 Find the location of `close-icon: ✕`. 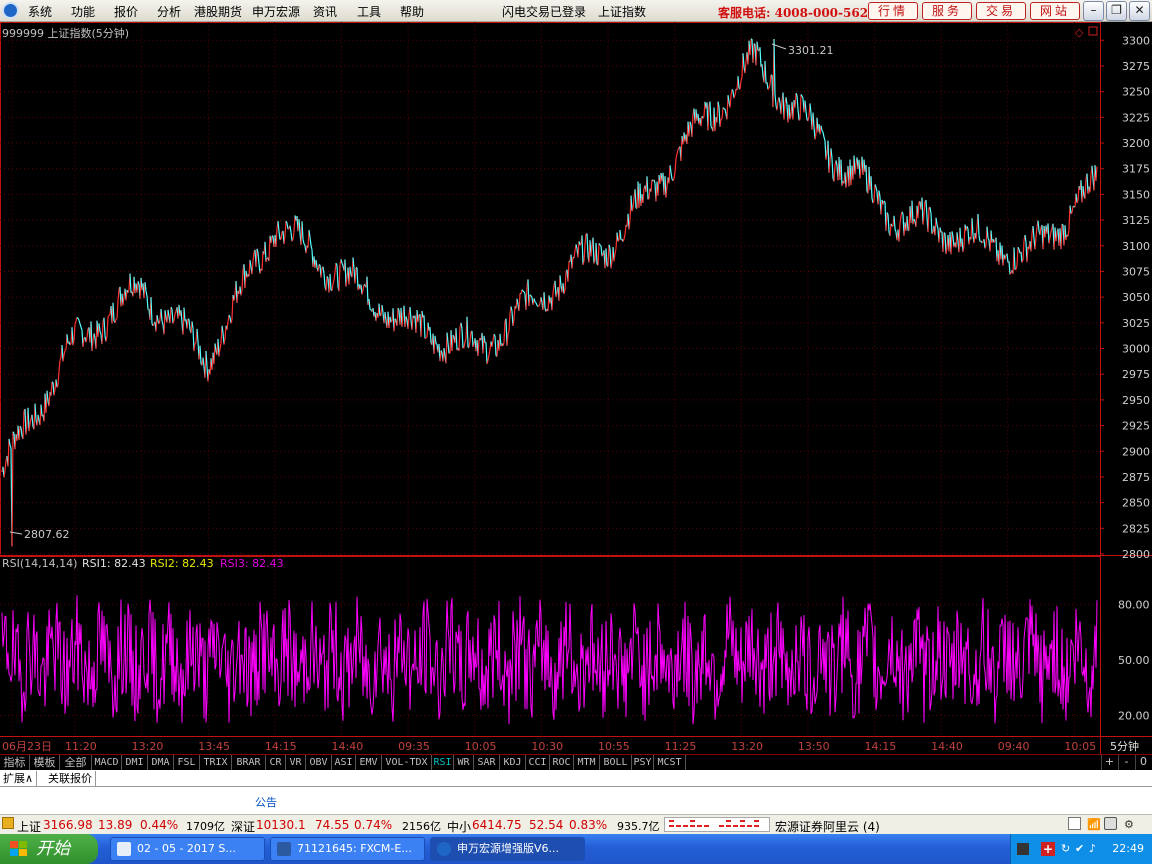

close-icon: ✕ is located at coordinates (1139, 11).